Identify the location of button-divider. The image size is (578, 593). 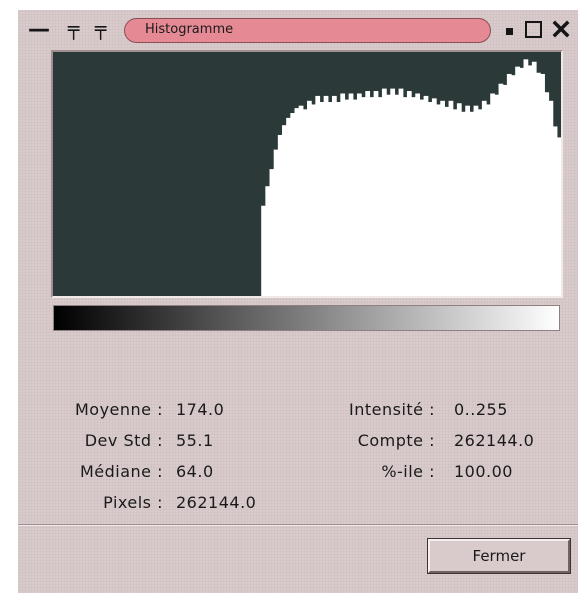
(298, 525).